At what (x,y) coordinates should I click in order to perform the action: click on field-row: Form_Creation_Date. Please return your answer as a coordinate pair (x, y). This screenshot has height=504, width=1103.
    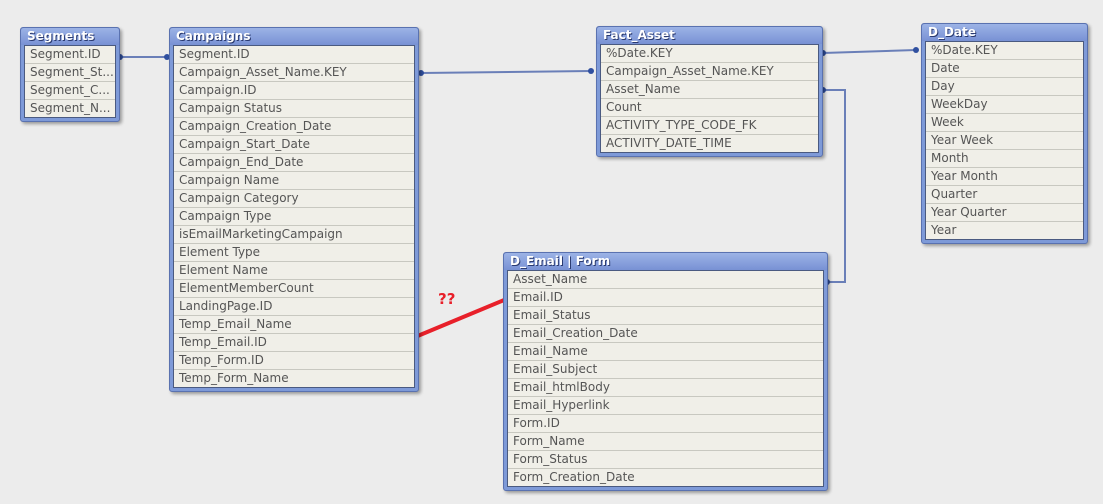
    Looking at the image, I should click on (665, 477).